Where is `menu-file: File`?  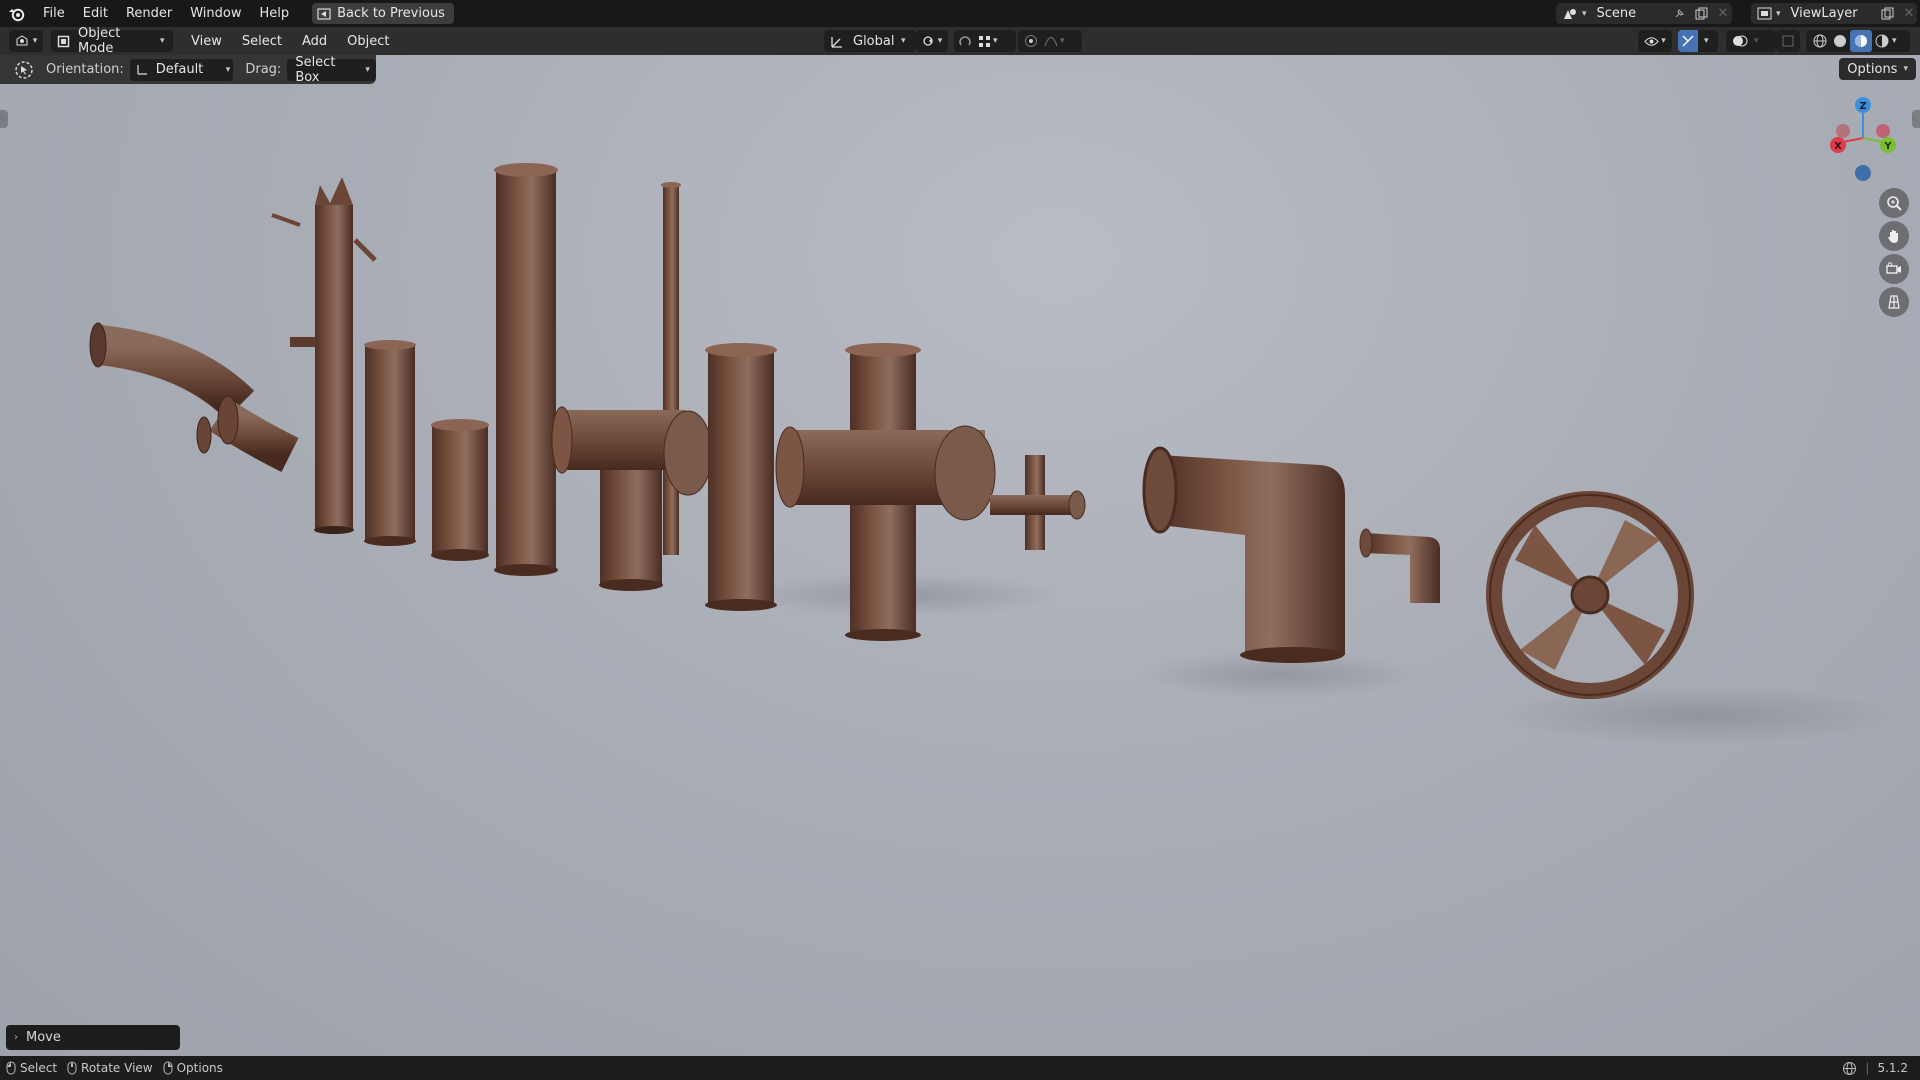 menu-file: File is located at coordinates (54, 13).